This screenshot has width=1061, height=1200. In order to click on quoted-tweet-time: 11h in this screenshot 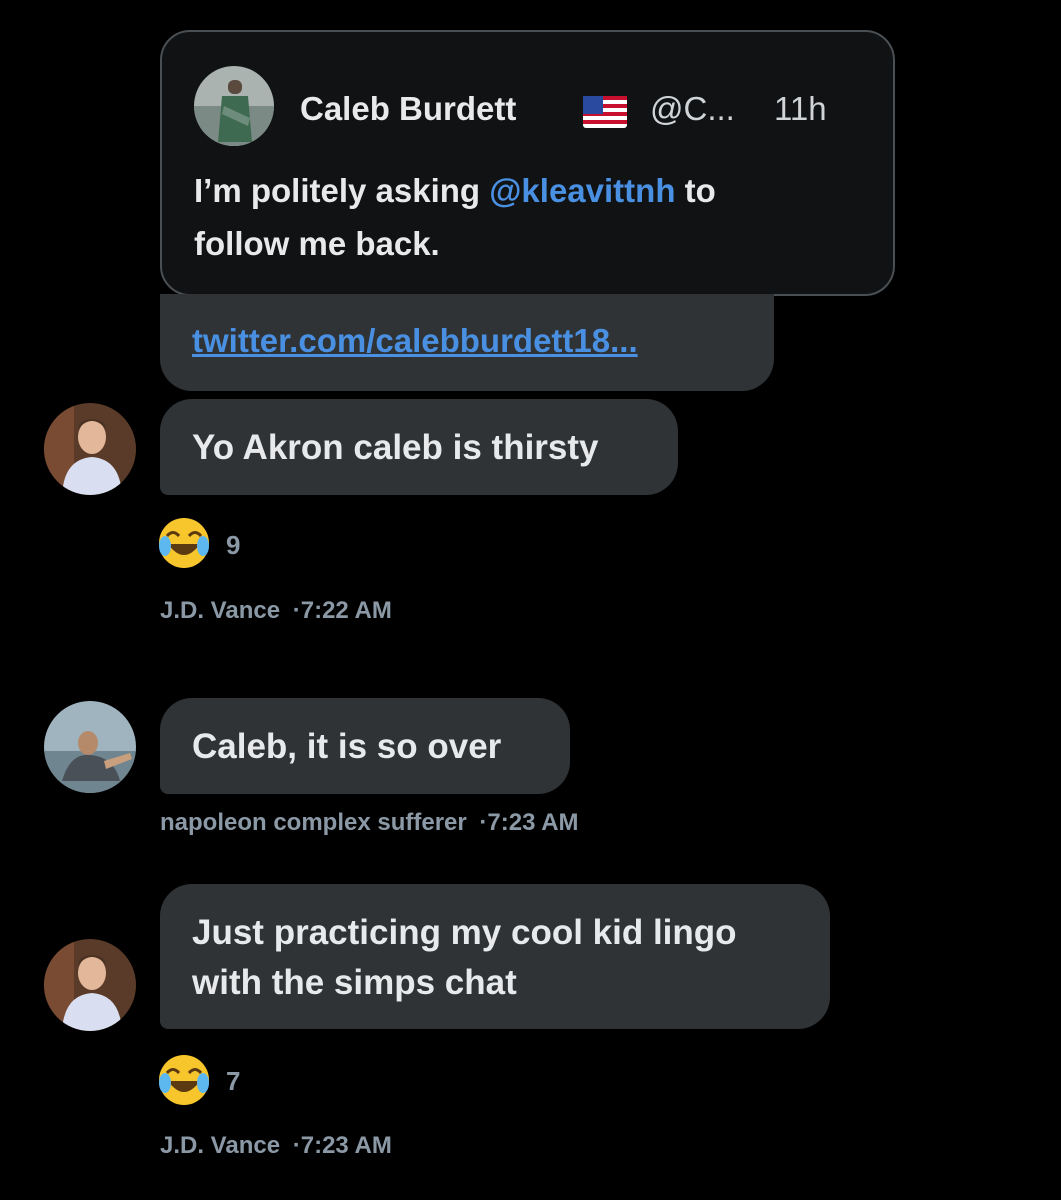, I will do `click(800, 108)`.